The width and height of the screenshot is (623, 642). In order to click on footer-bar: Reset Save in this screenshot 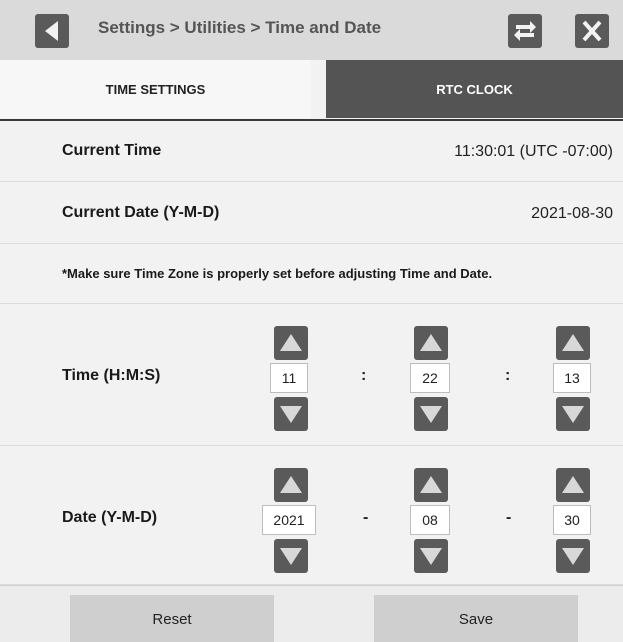, I will do `click(311, 613)`.